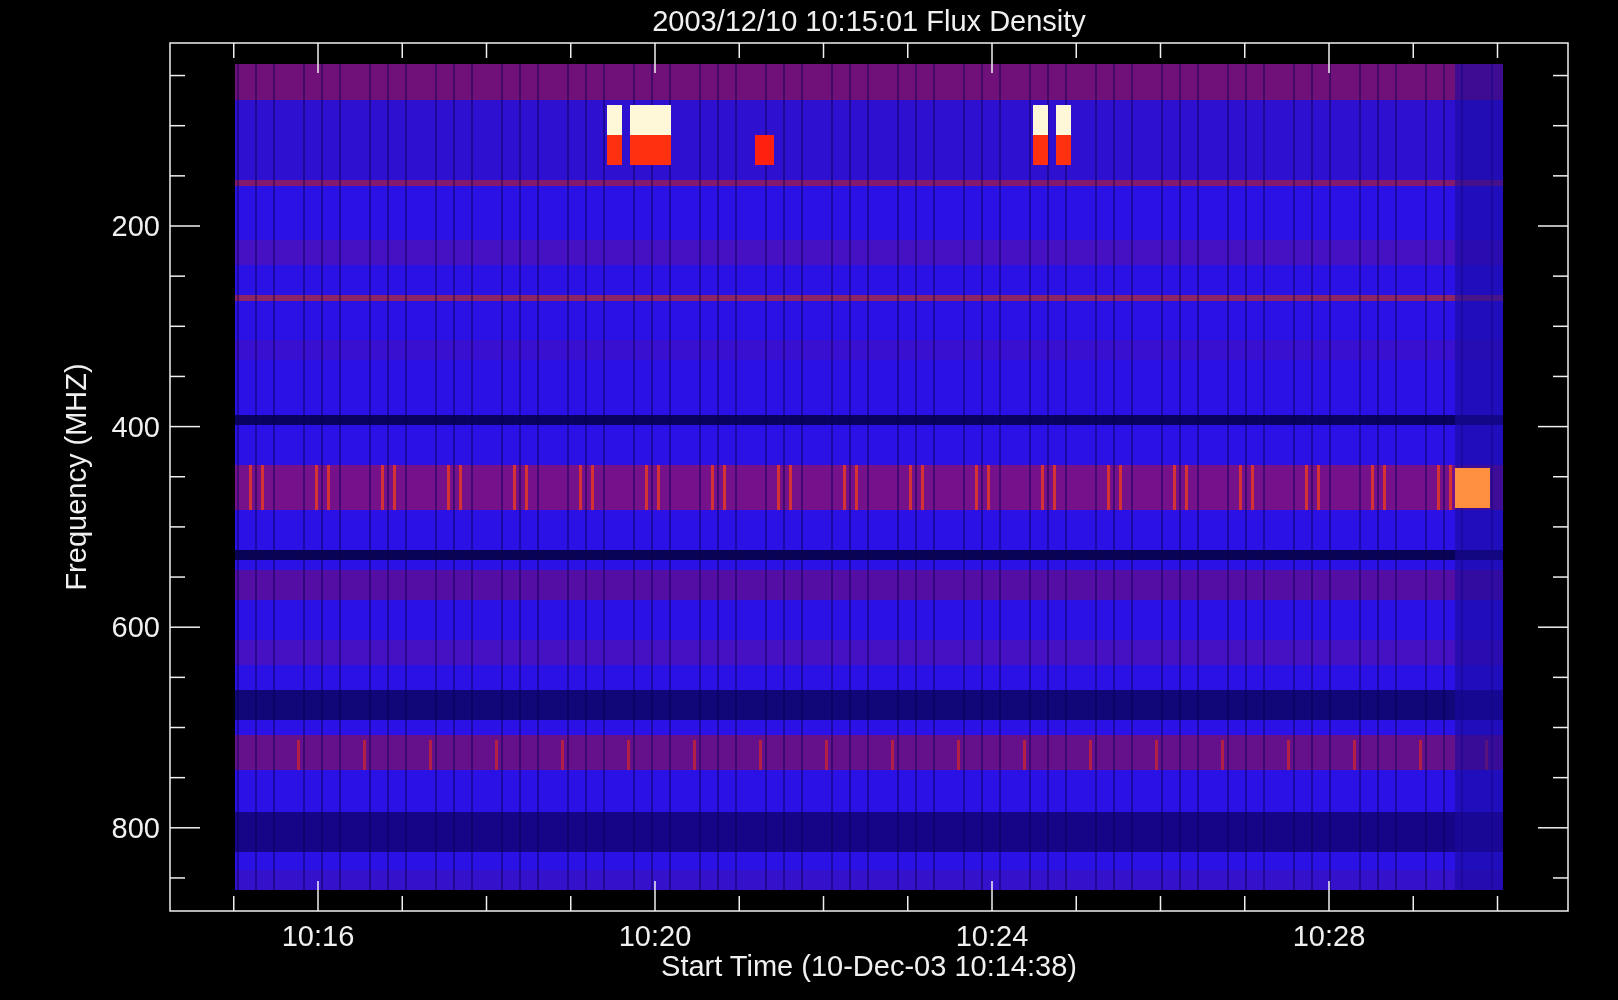  I want to click on x-axis-label: Start Time (10-Dec-03 10:14:38), so click(869, 966).